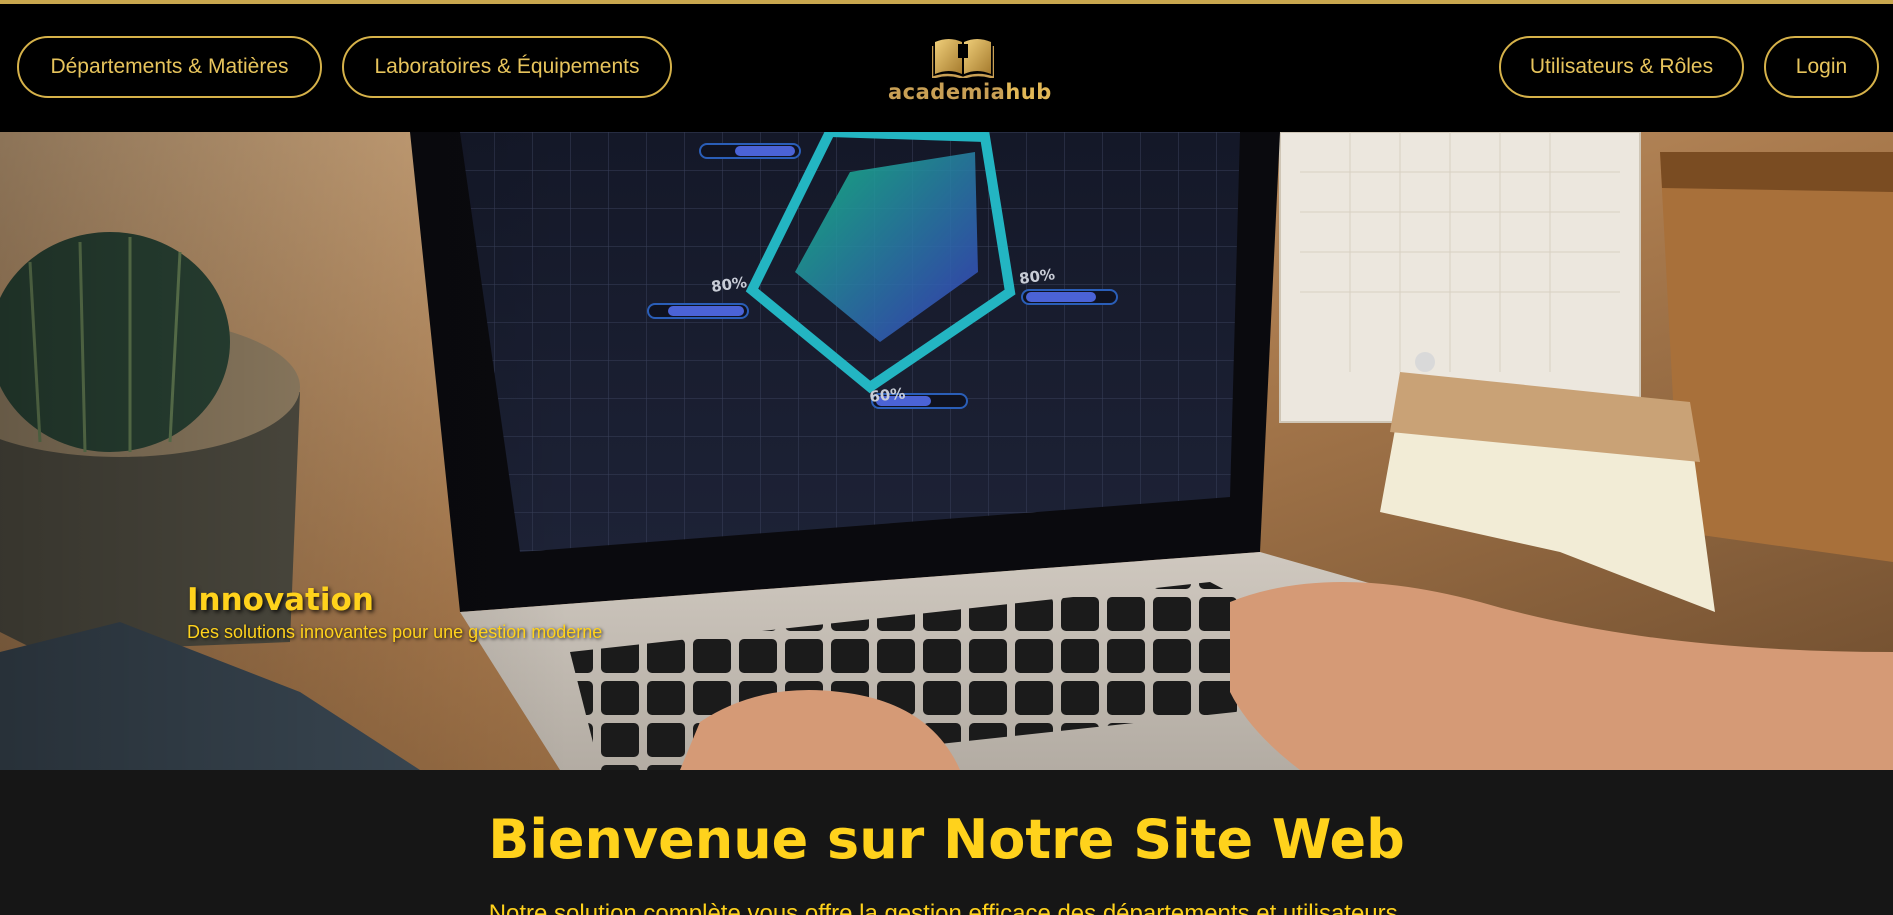 The width and height of the screenshot is (1893, 915). Describe the element at coordinates (1028, 92) in the screenshot. I see `logo-text-hub: hub` at that location.